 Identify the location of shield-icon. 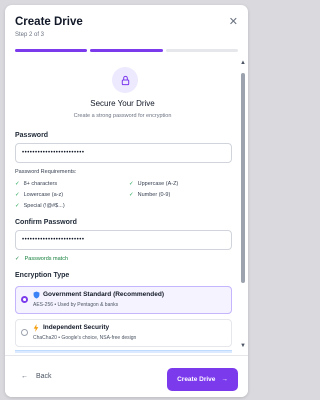
(36, 296).